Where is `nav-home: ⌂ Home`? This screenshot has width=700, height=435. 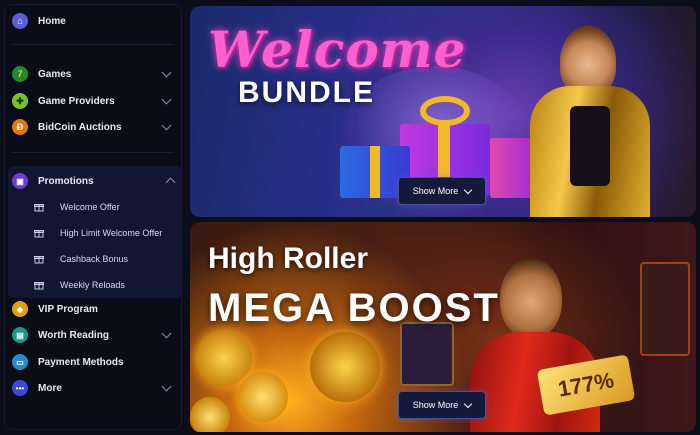
nav-home: ⌂ Home is located at coordinates (93, 21).